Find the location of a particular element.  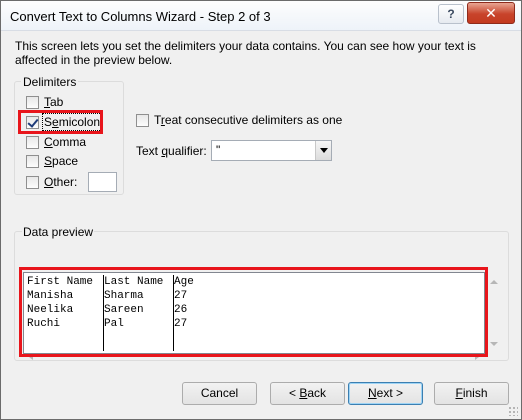

chevron-down-icon is located at coordinates (323, 150).